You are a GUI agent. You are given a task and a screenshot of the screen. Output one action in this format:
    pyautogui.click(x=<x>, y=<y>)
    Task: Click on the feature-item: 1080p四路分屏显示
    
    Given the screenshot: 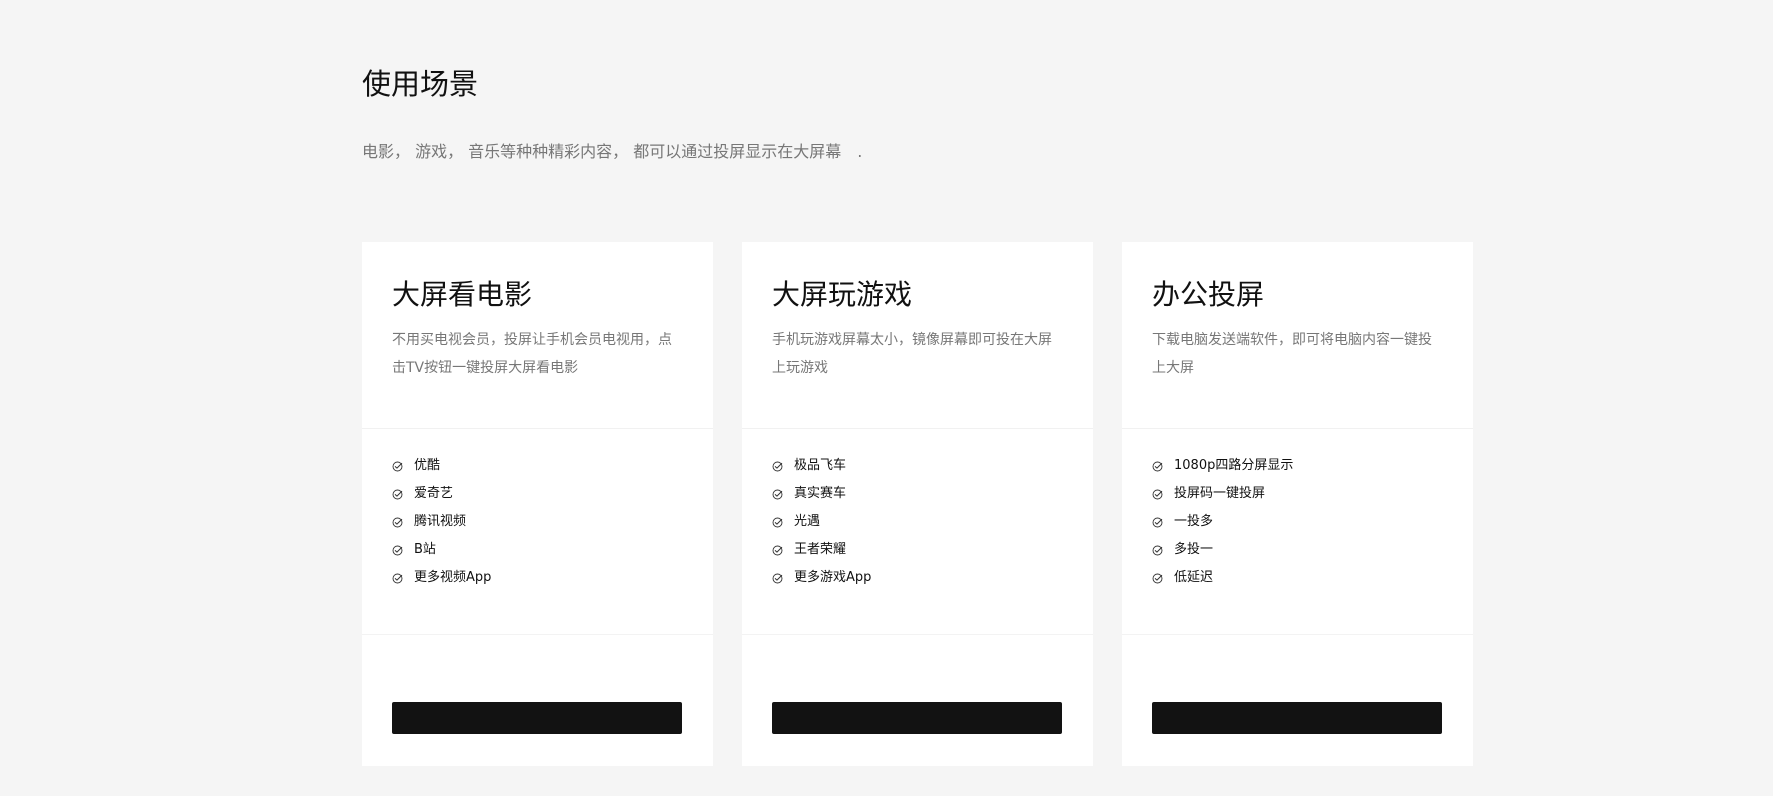 What is the action you would take?
    pyautogui.click(x=1297, y=466)
    